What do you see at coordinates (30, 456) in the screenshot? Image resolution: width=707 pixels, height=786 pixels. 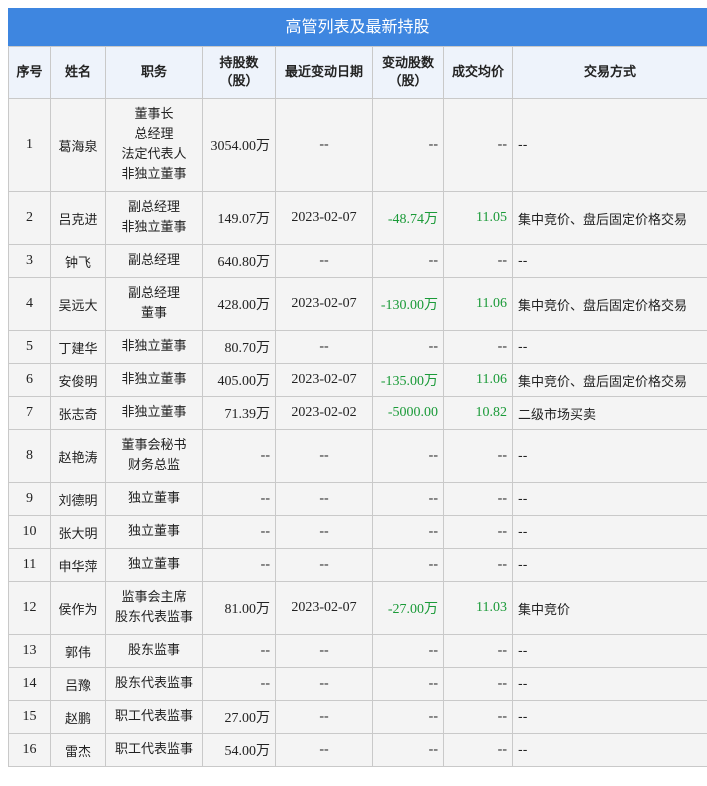 I see `cell-no: 8` at bounding box center [30, 456].